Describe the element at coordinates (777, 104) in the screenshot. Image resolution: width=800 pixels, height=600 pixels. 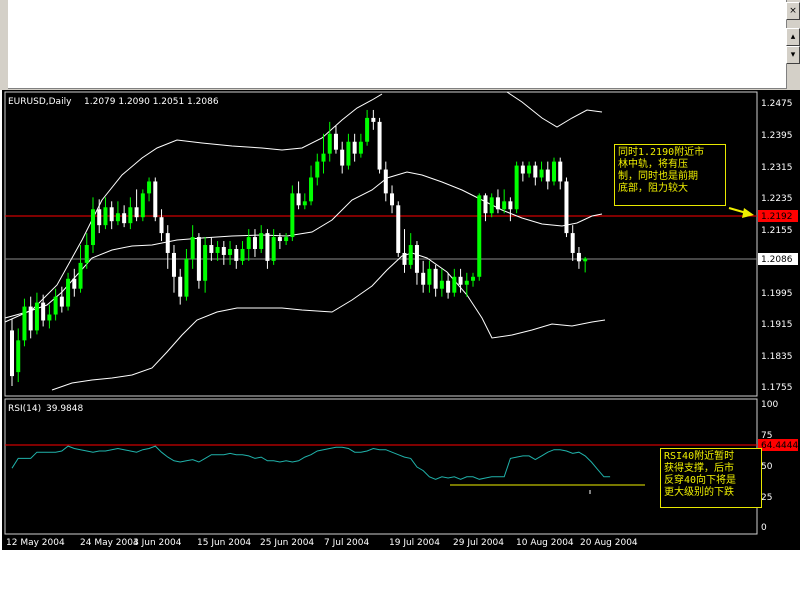
I see `price-tick: 1.2475` at that location.